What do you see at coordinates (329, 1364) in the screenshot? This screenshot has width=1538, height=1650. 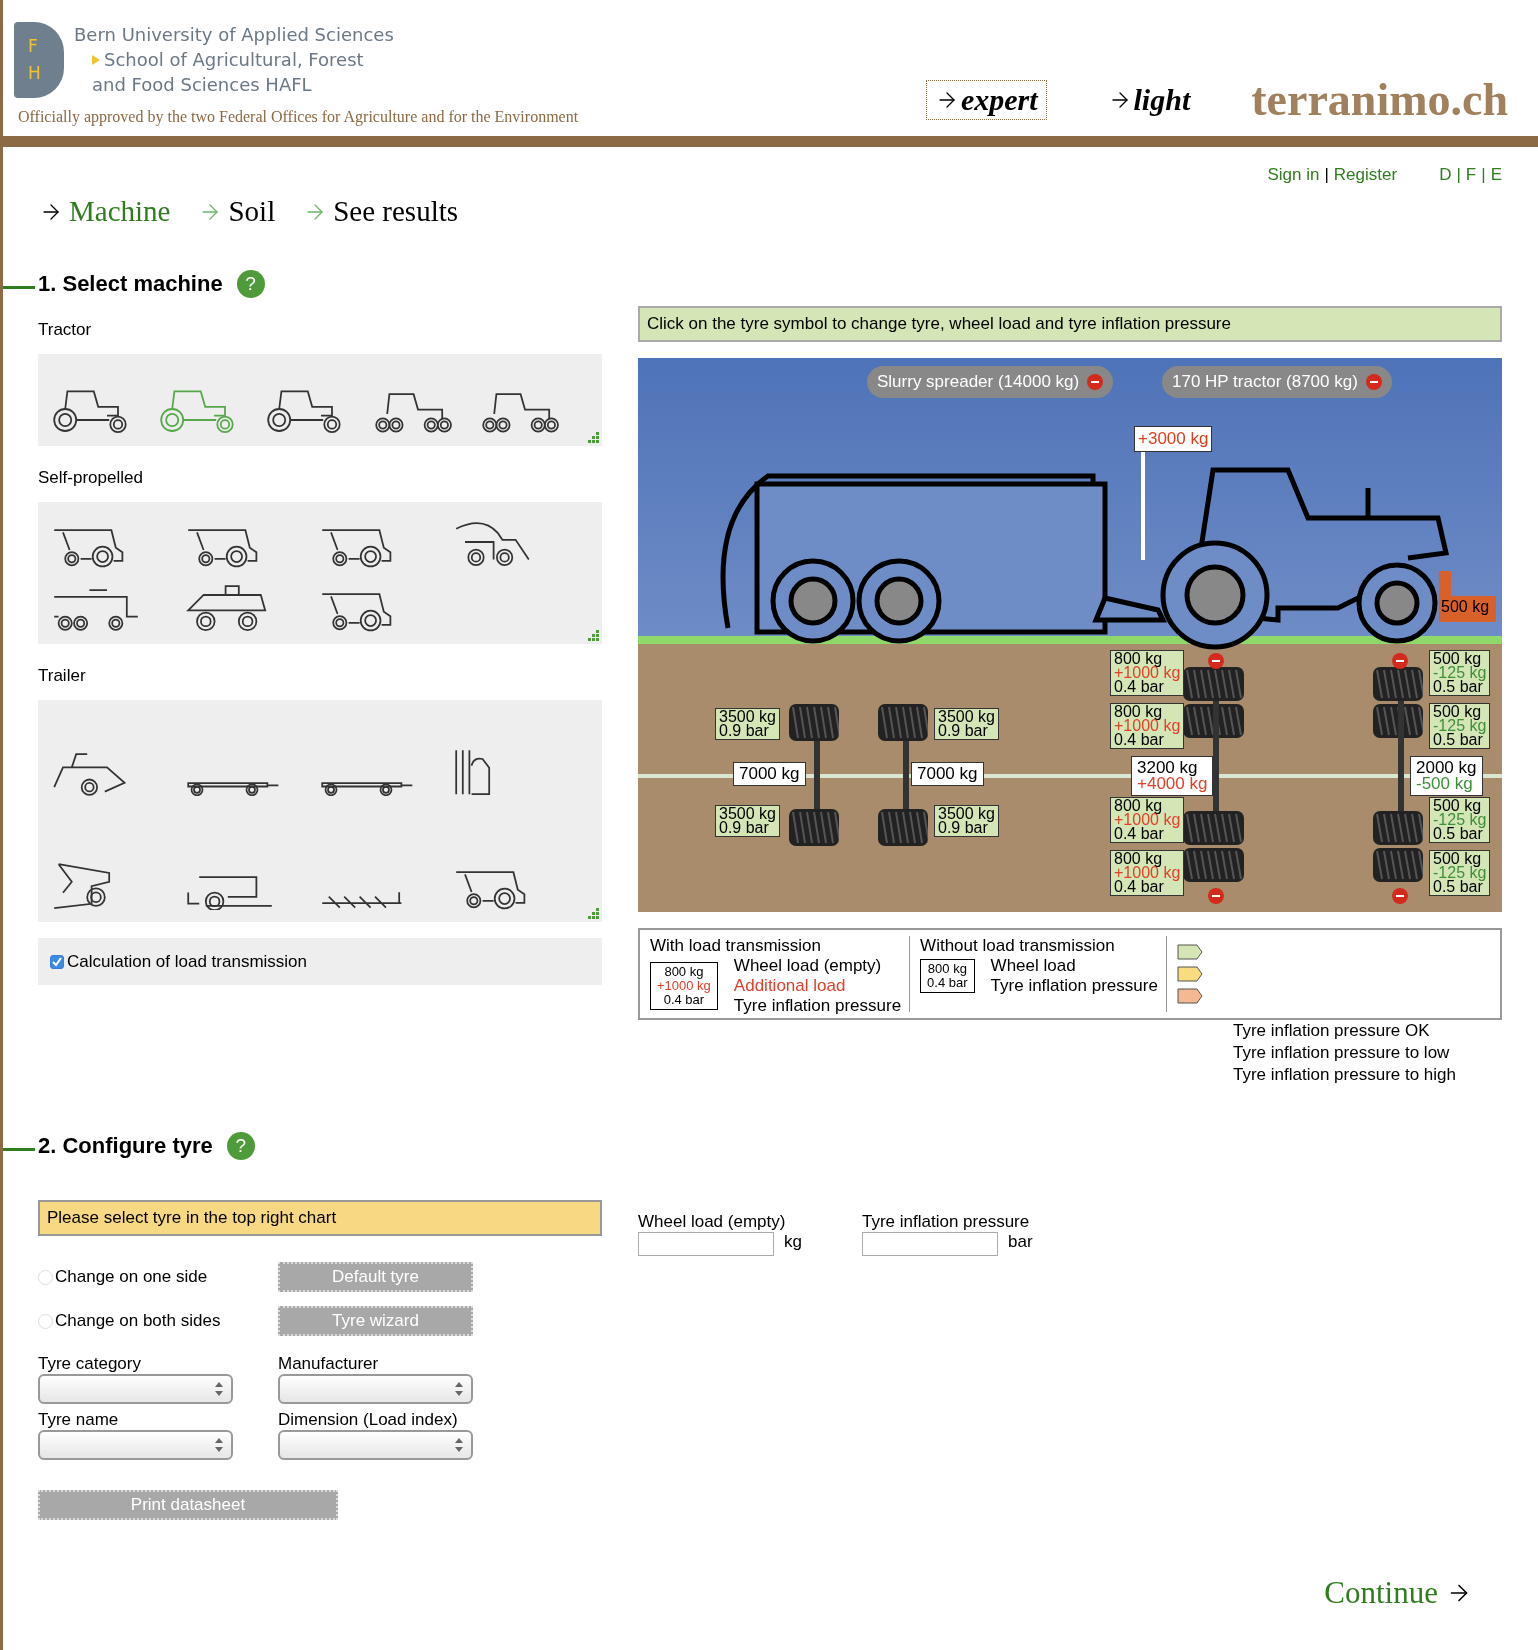 I see `select-label: Manufacturer` at bounding box center [329, 1364].